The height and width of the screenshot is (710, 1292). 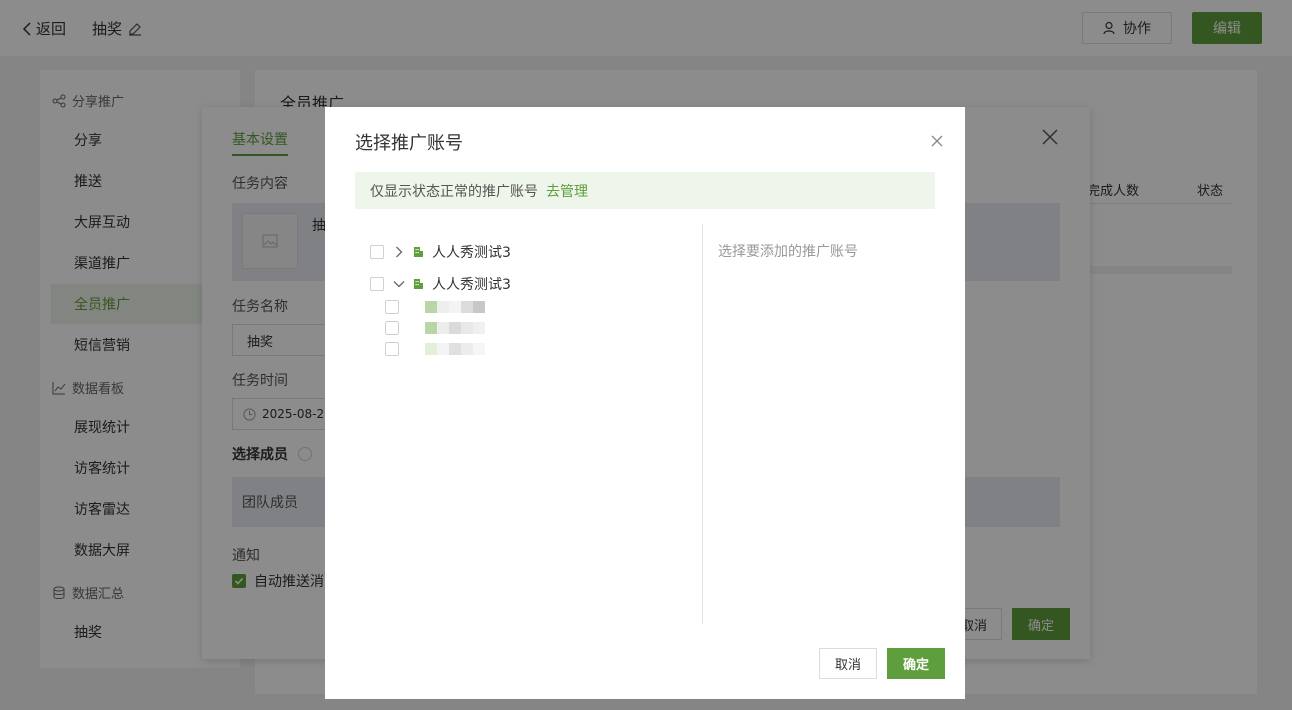 What do you see at coordinates (567, 191) in the screenshot?
I see `manage-link: 去管理` at bounding box center [567, 191].